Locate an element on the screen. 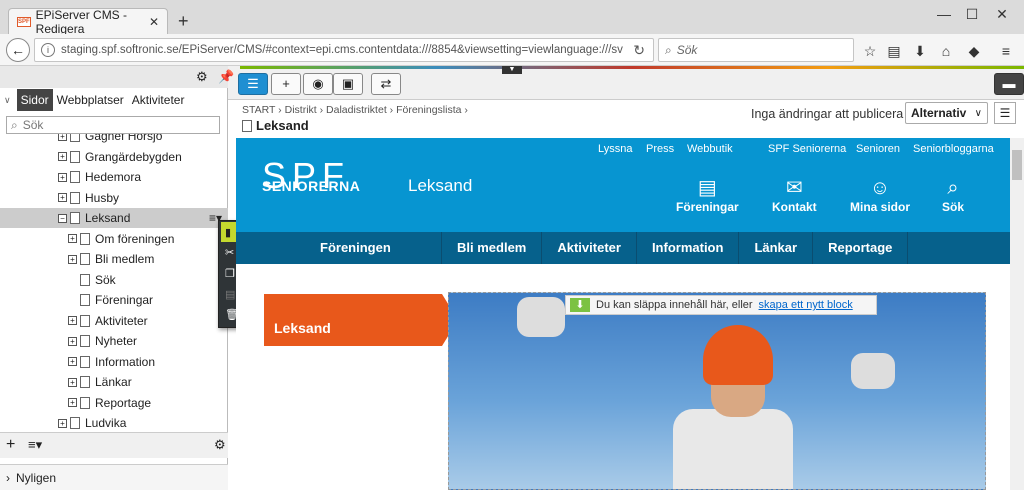  toolbar-collapse-icon: ▼ is located at coordinates (512, 70).